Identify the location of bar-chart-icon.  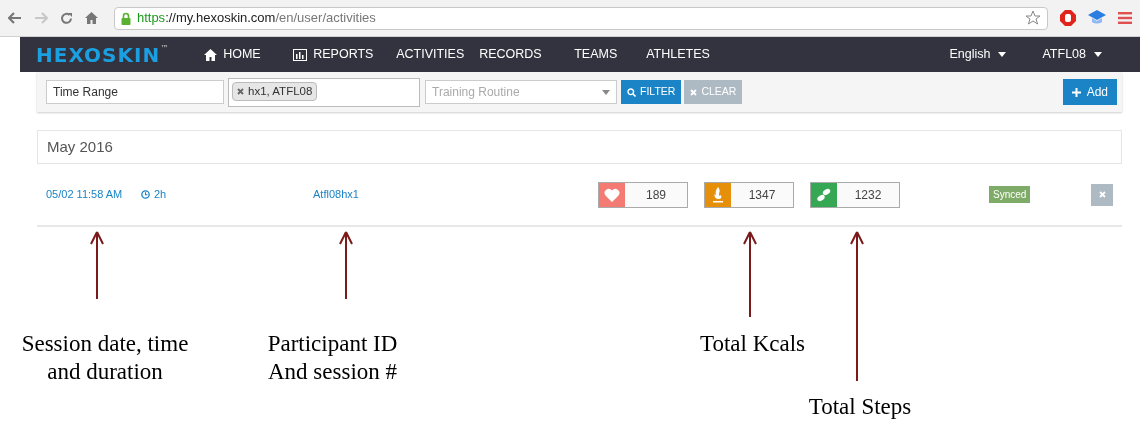
(300, 54).